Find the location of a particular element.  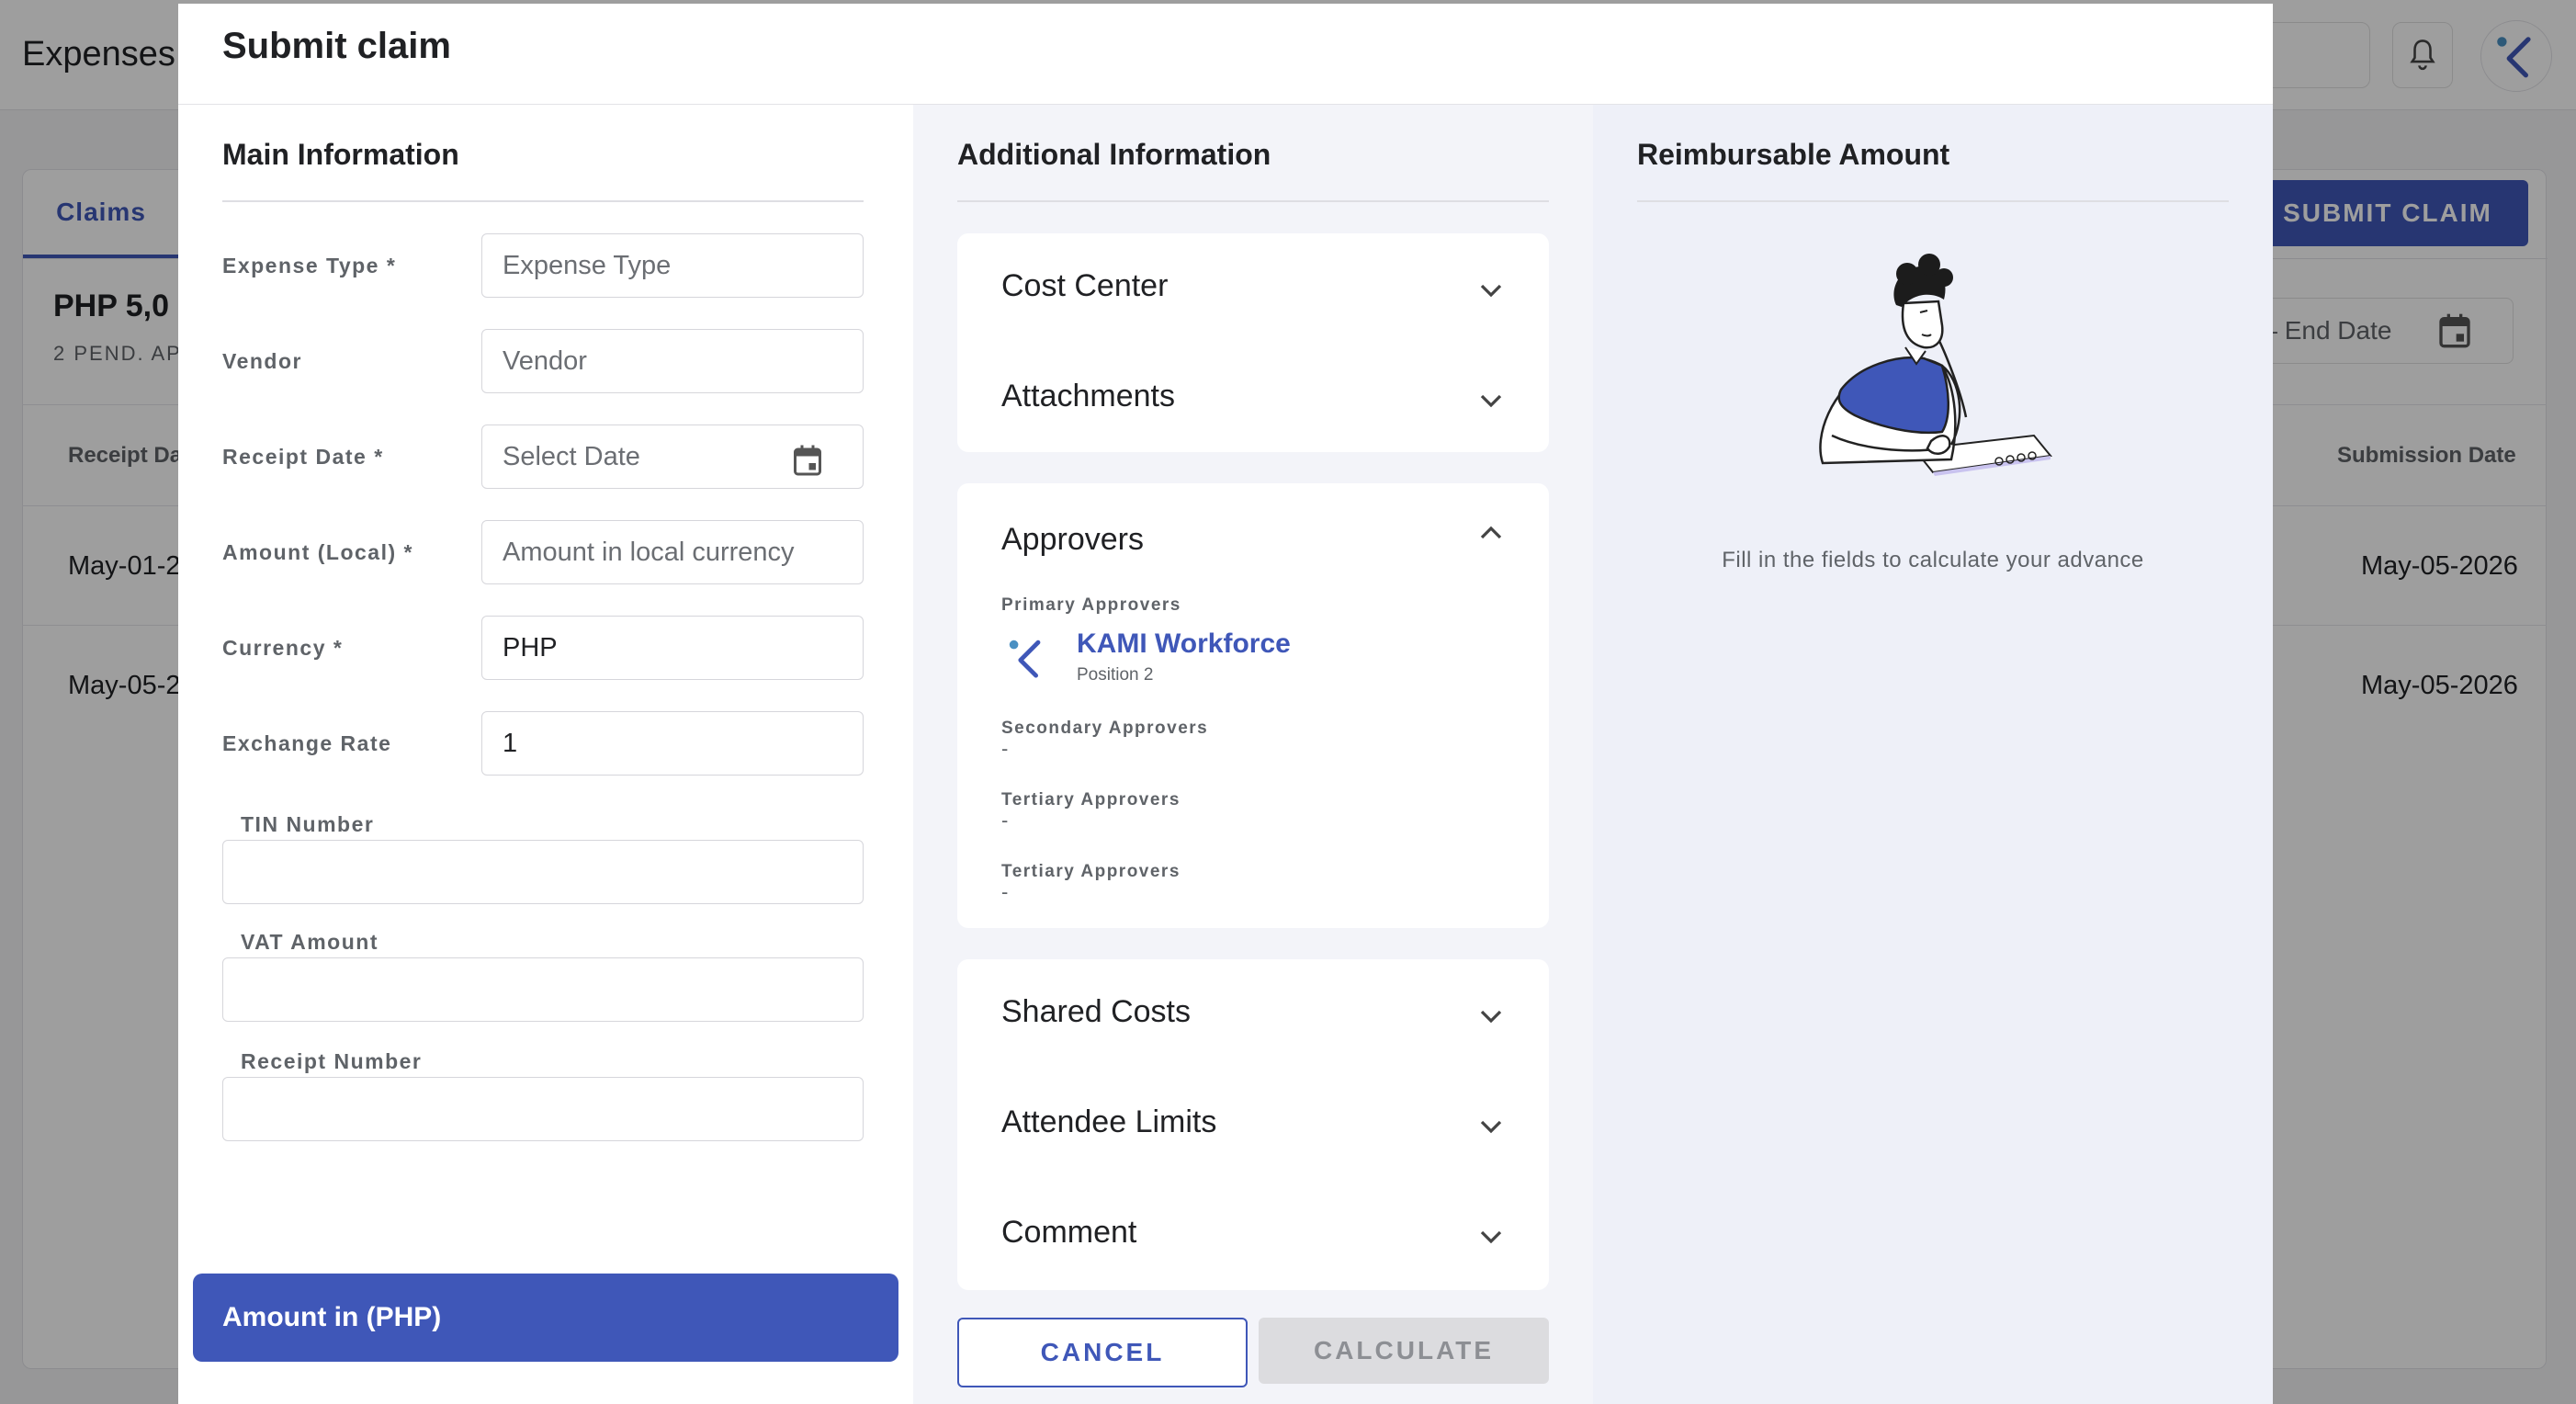

vat-amount-label: VAT Amount is located at coordinates (309, 942).